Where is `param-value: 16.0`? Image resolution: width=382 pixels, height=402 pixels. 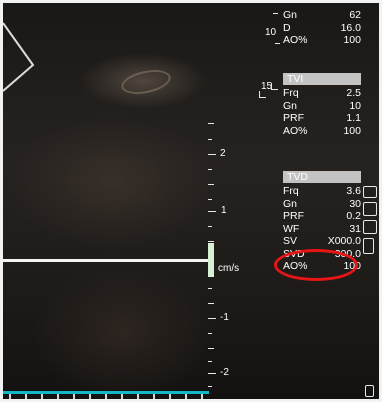 param-value: 16.0 is located at coordinates (350, 27).